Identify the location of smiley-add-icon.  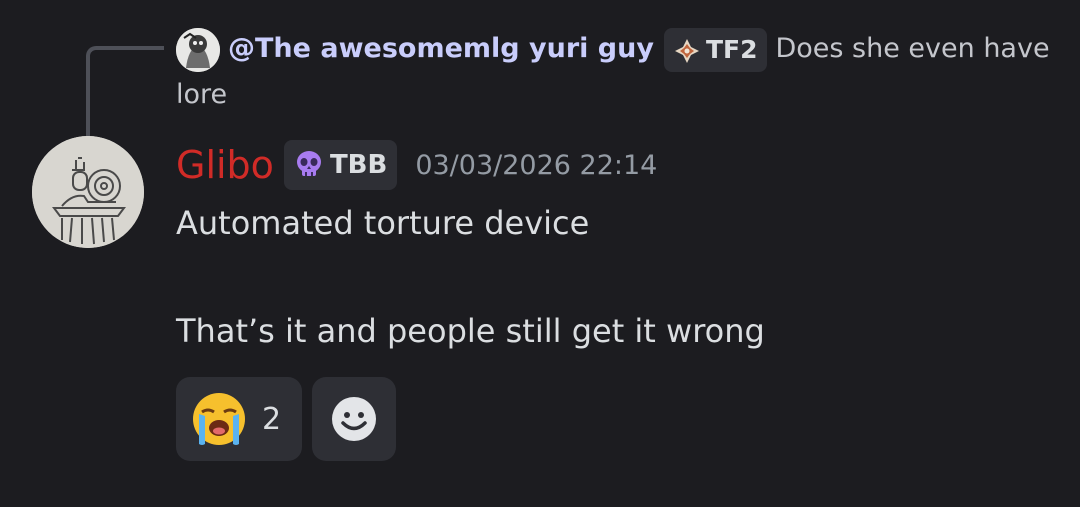
(354, 419).